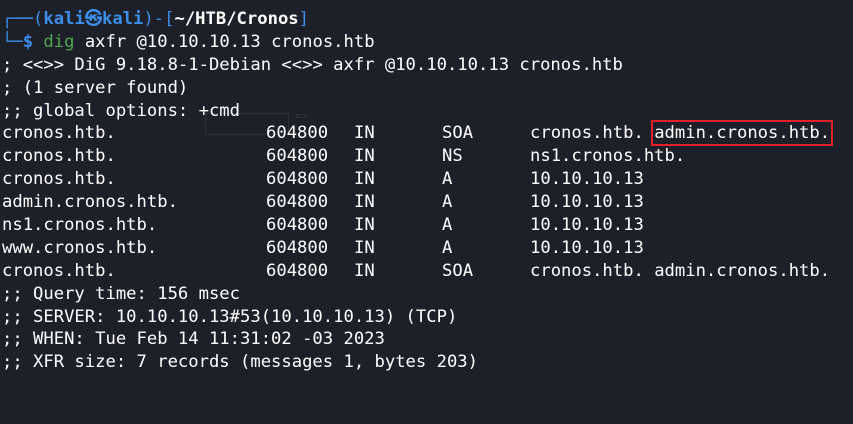  I want to click on dns-record-row: cronos.htb. 604800 IN NS ns1.cronos.htb., so click(427, 156).